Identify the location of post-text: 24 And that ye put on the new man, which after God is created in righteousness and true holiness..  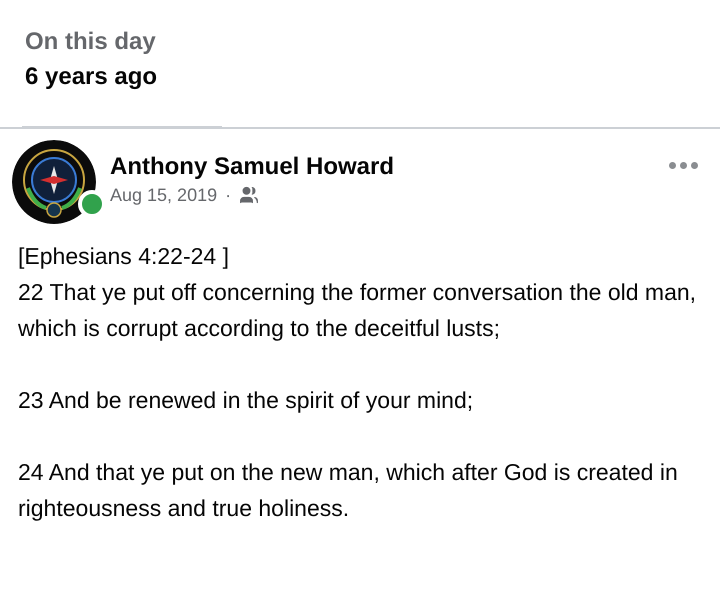
(348, 490).